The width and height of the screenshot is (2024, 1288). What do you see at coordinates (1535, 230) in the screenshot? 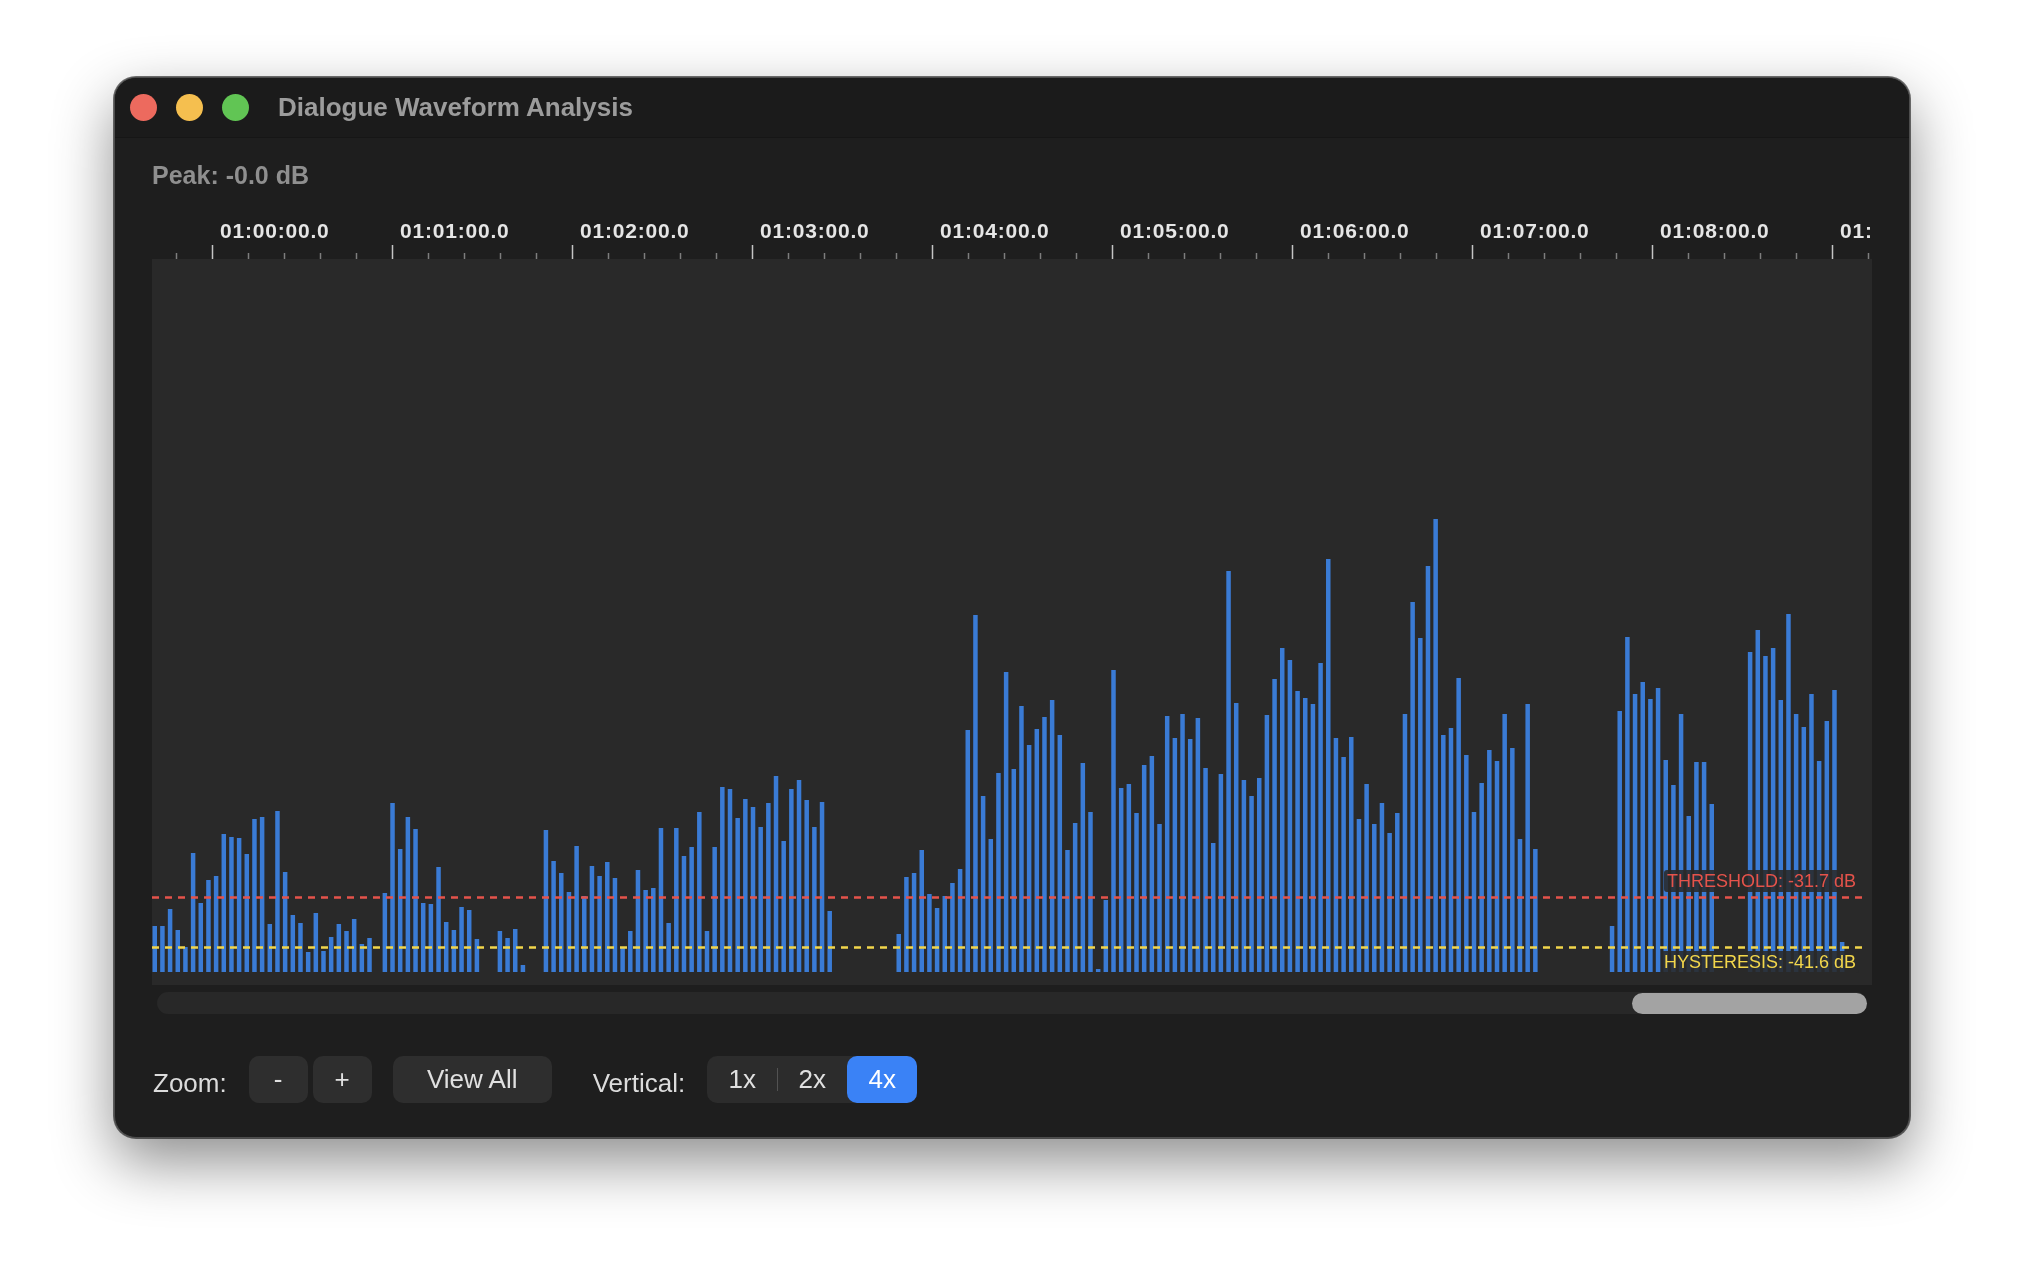
I see `timecode-label: 01:07:00.0` at bounding box center [1535, 230].